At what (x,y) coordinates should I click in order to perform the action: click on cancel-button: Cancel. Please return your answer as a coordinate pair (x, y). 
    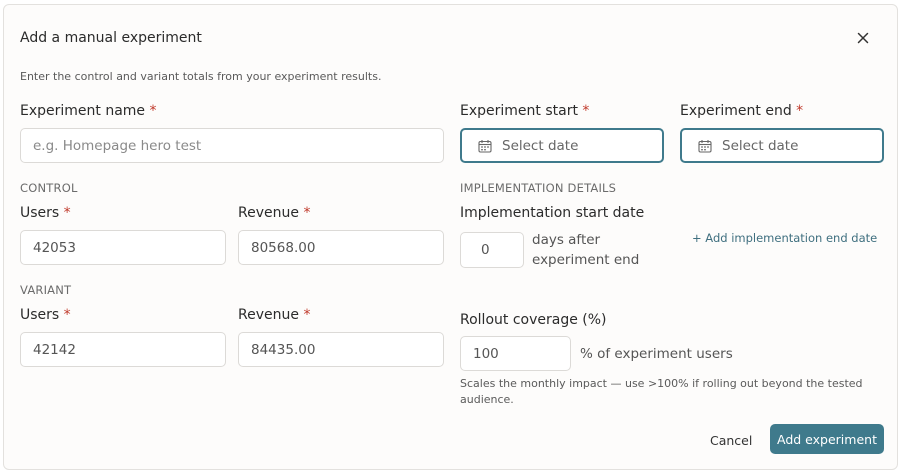
    Looking at the image, I should click on (731, 440).